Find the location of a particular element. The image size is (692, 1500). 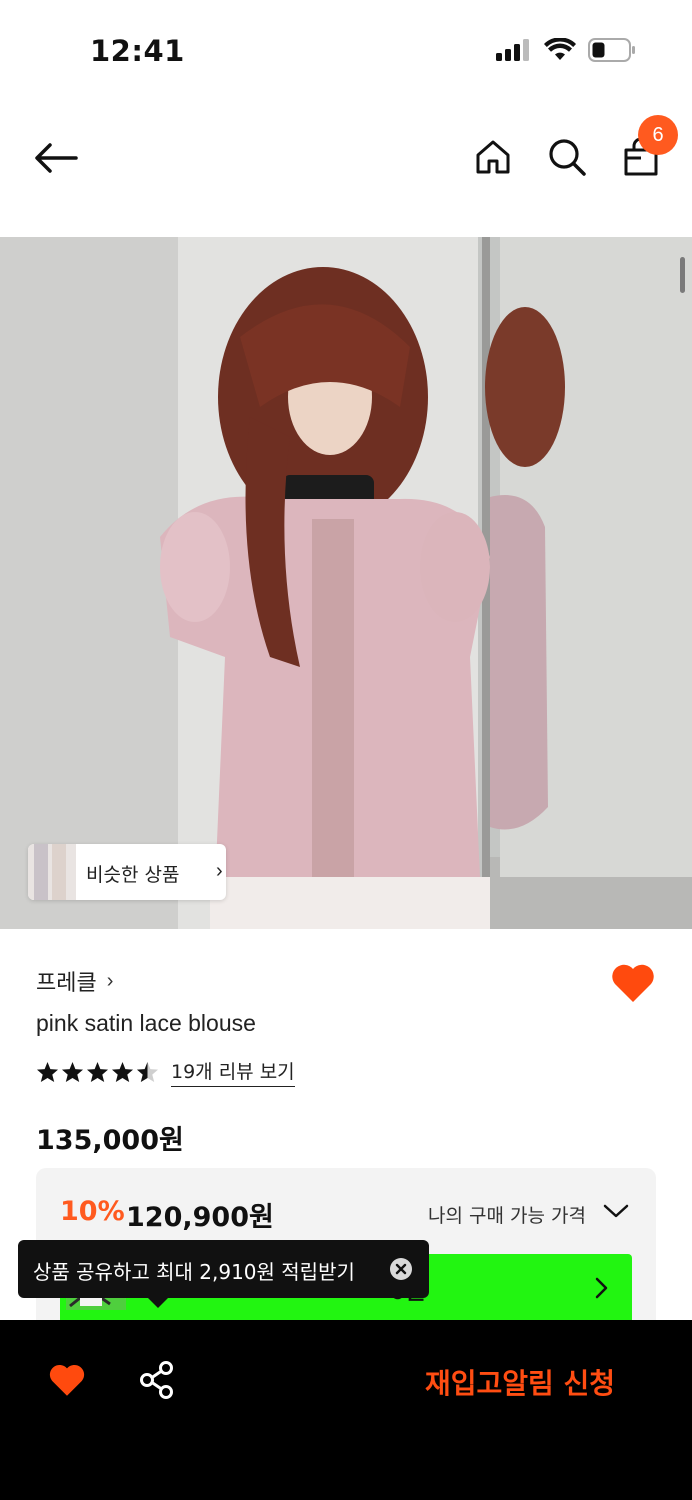

original-price: 135,000원 is located at coordinates (110, 1140).